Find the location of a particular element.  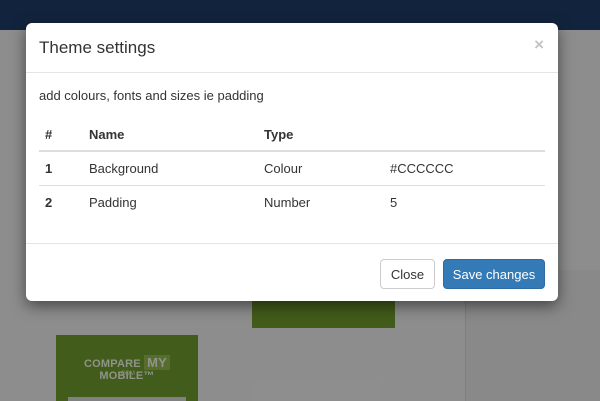

table-row: 1 Background Colour #CCCCCC is located at coordinates (292, 168).